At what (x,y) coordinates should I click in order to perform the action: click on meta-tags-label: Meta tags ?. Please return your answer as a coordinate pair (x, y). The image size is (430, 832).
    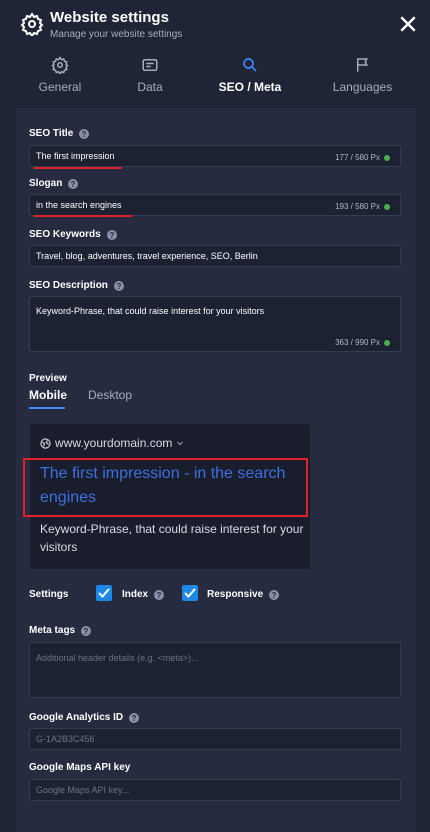
    Looking at the image, I should click on (60, 630).